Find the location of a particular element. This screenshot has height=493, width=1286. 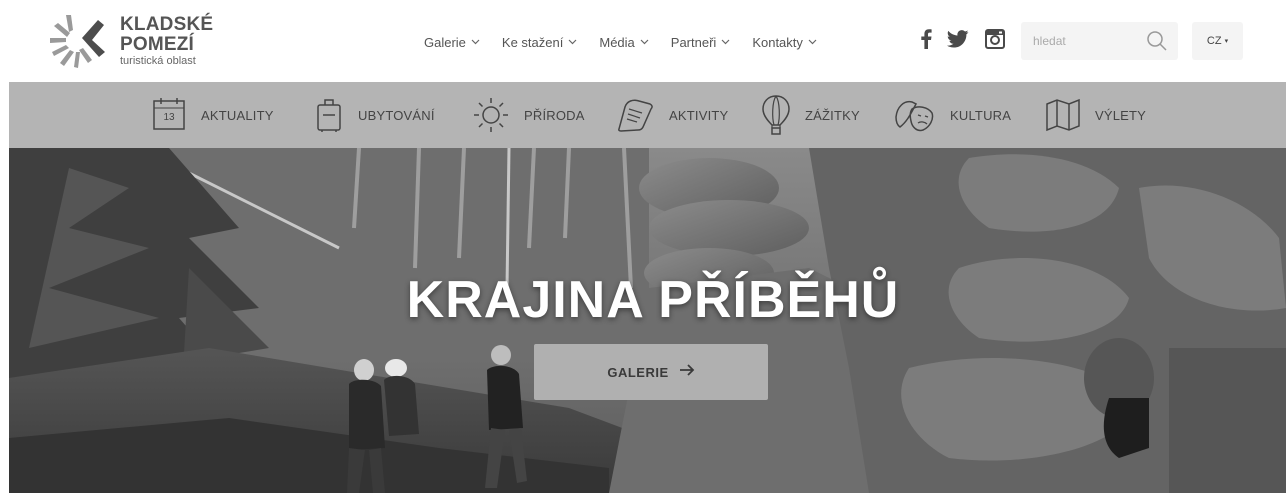

category-label: UBYTOVÁNÍ is located at coordinates (396, 115).